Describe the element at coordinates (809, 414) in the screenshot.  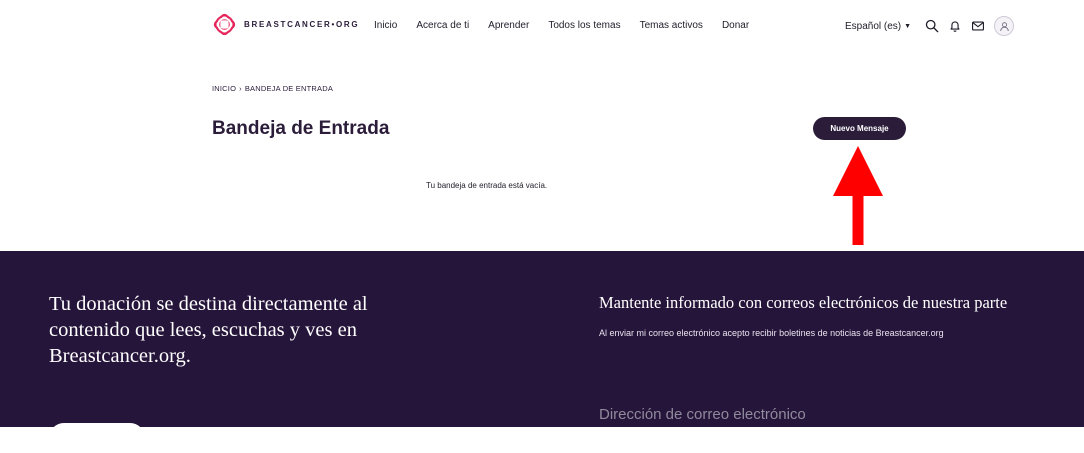
I see `newsletter-email-input` at that location.